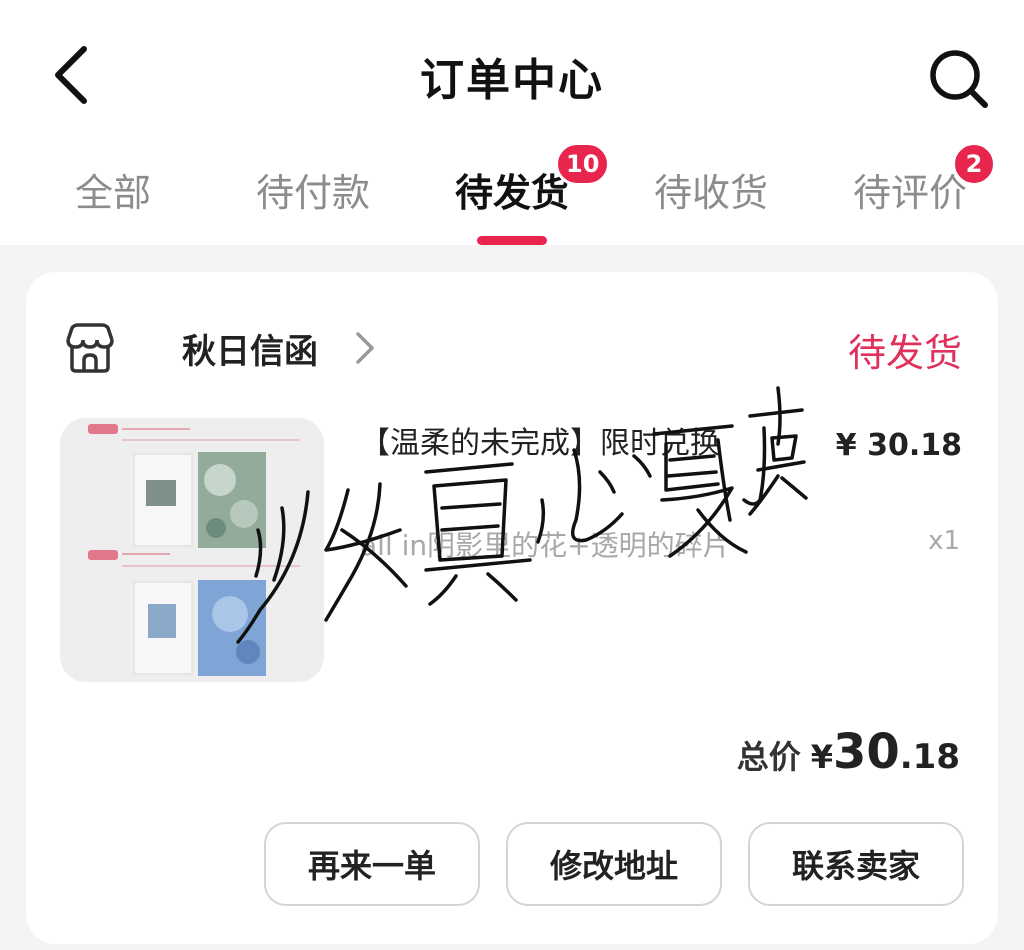 The image size is (1024, 950). I want to click on change-address-button: 修改地址, so click(614, 864).